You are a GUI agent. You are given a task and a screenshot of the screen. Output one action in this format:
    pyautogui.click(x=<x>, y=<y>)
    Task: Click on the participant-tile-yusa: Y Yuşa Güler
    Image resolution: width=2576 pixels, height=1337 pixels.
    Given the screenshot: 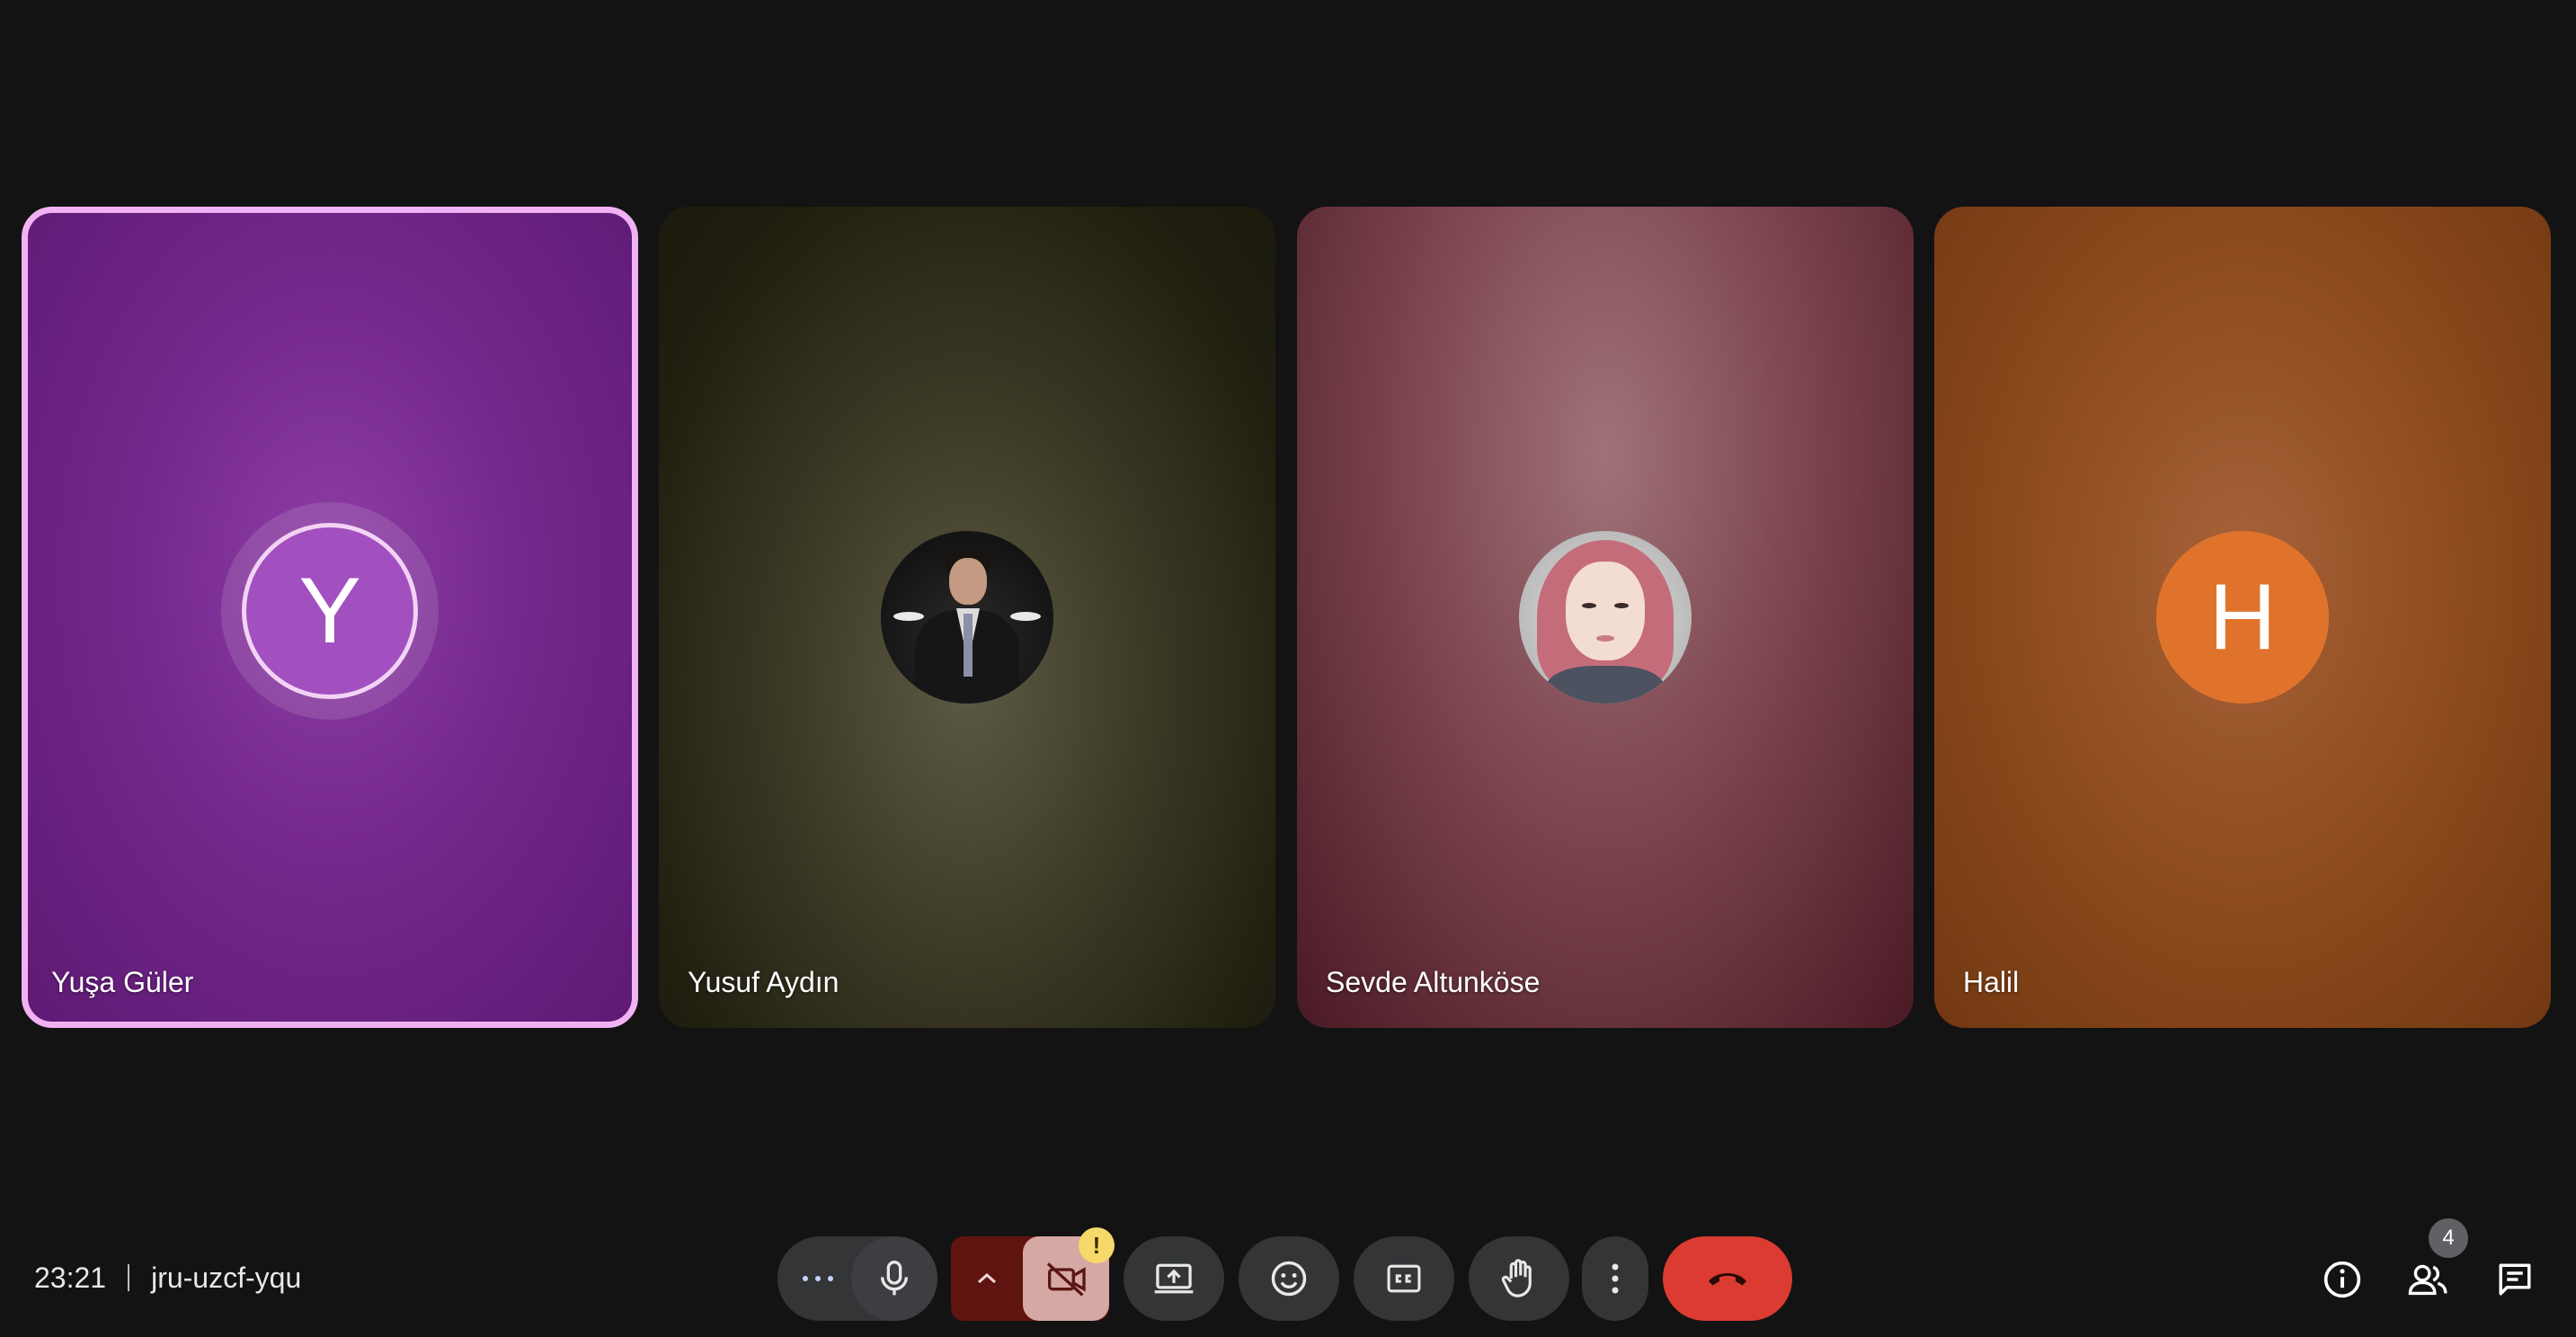 What is the action you would take?
    pyautogui.click(x=330, y=617)
    